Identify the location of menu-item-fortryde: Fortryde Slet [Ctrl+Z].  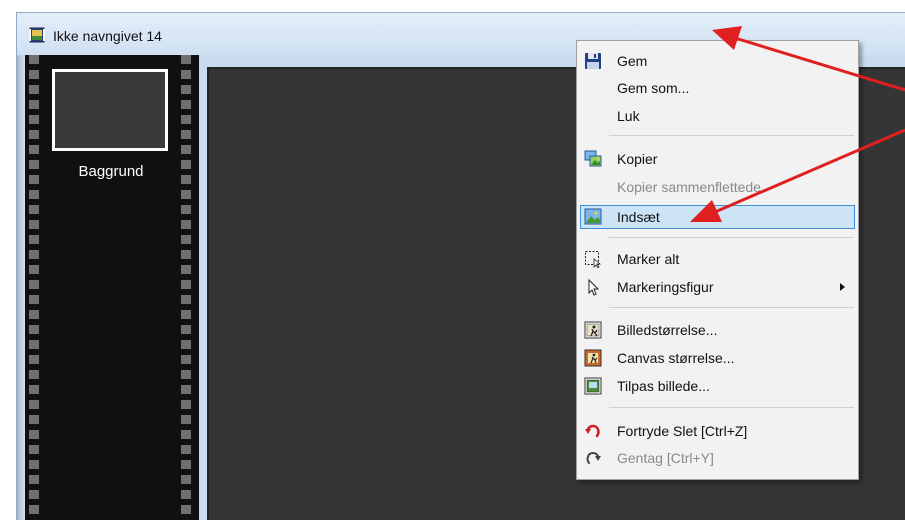
(717, 431).